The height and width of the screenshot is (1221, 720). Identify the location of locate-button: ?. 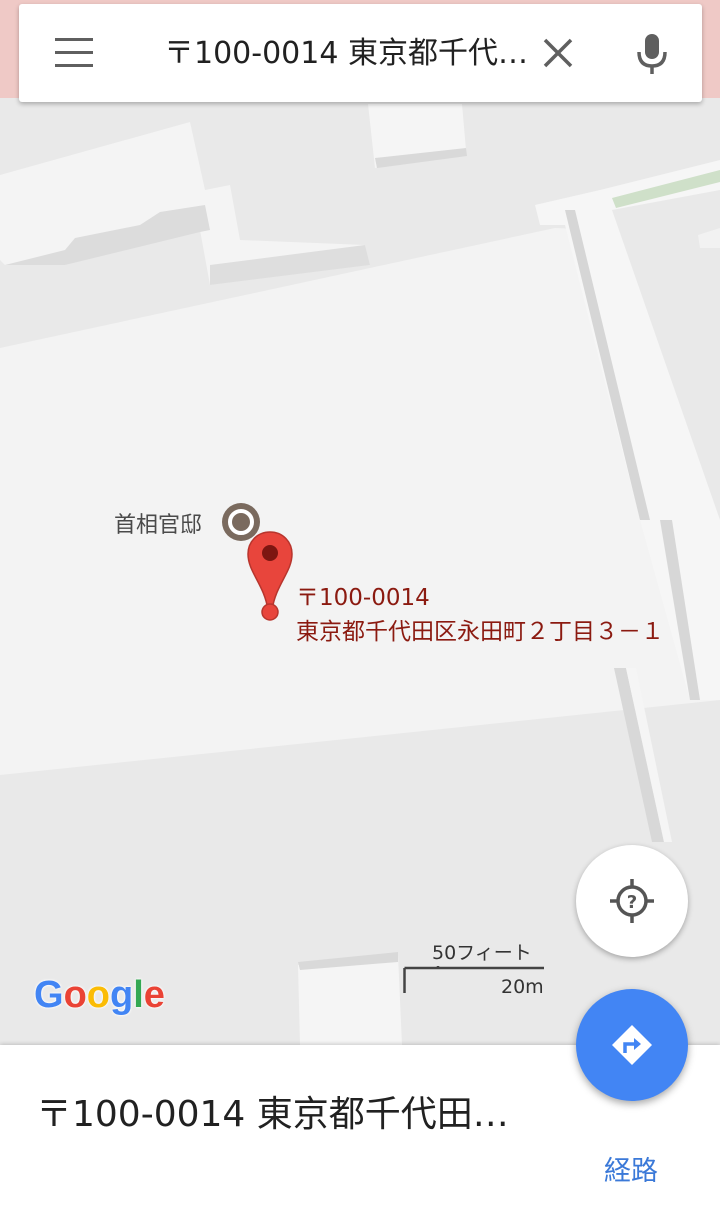
(632, 901).